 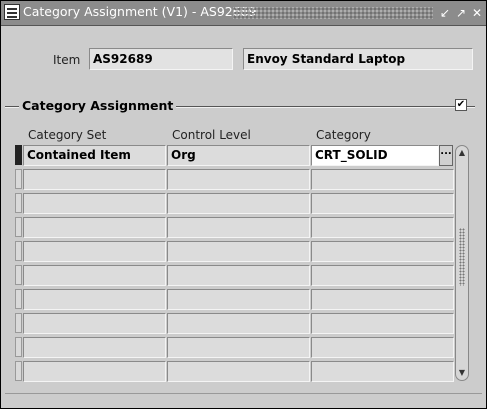 I want to click on vertical-scrollbar: ▲ ▼, so click(x=462, y=263).